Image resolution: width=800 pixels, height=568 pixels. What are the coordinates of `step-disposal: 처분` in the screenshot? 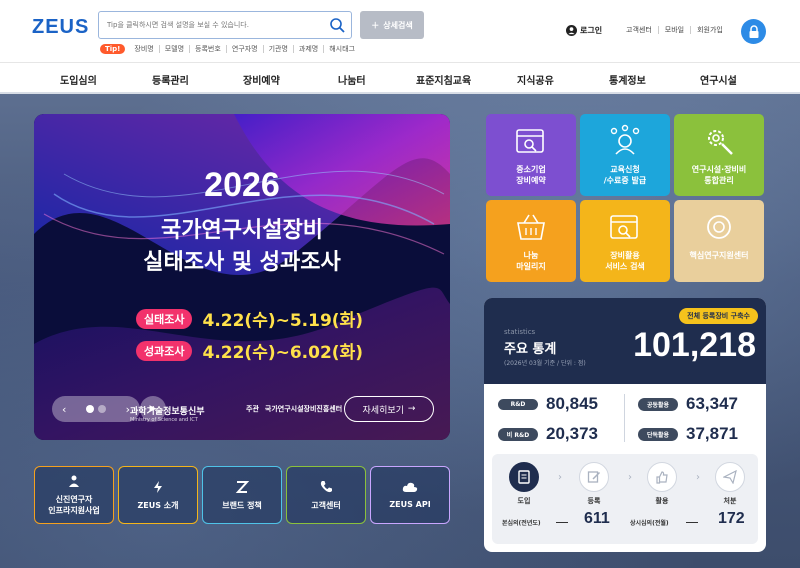 It's located at (730, 484).